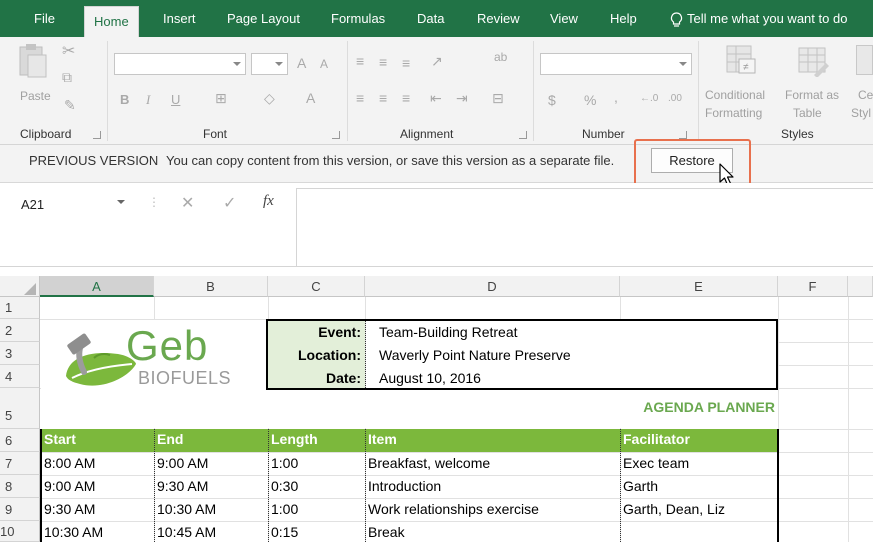 The height and width of the screenshot is (542, 873). What do you see at coordinates (616, 97) in the screenshot?
I see `comma-button: ,` at bounding box center [616, 97].